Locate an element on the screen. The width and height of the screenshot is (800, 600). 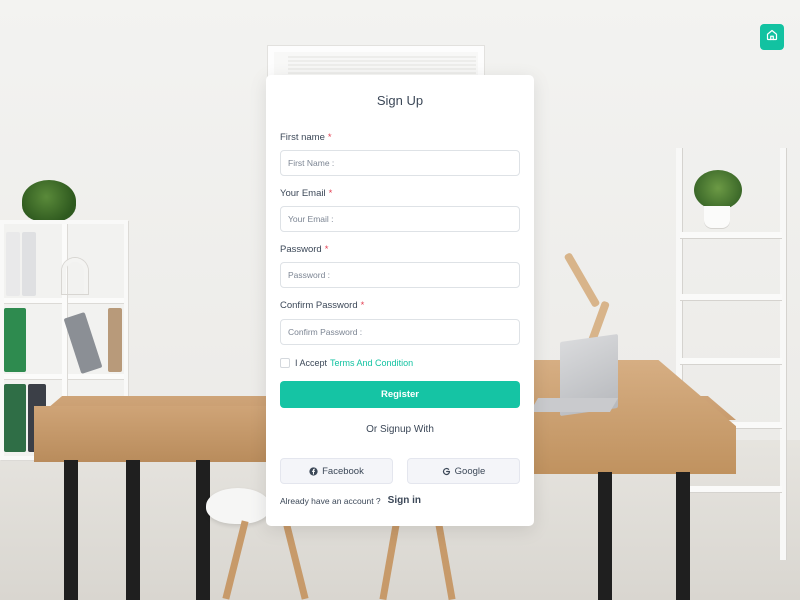
confirm-password-label-text: Confirm Password is located at coordinates (319, 305).